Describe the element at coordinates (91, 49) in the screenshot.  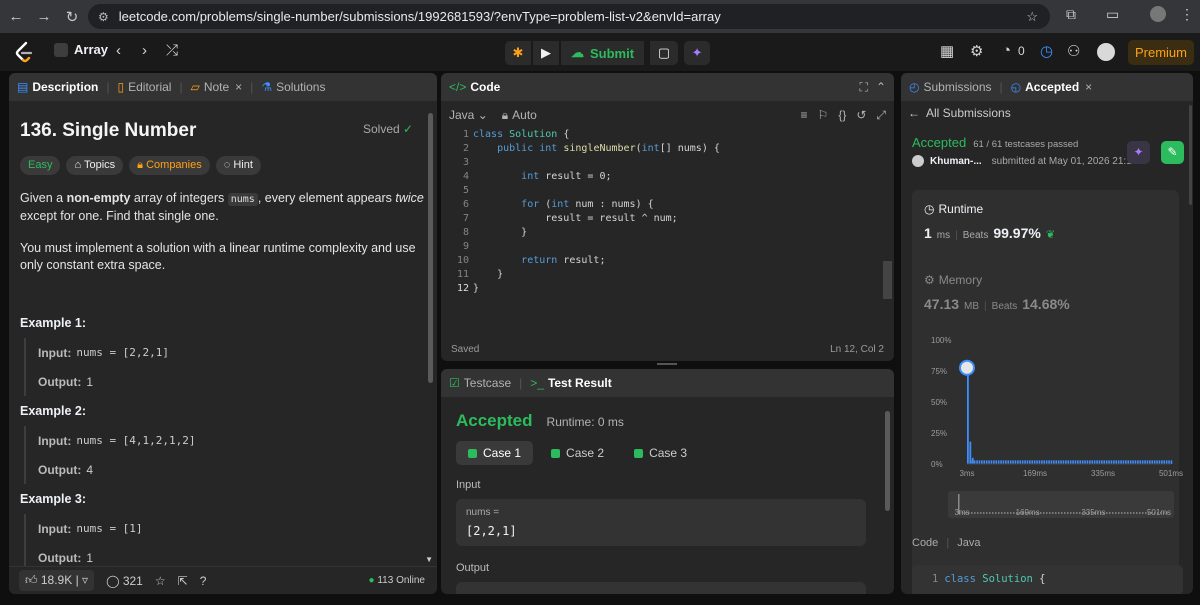
I see `problem-list-label: Array` at that location.